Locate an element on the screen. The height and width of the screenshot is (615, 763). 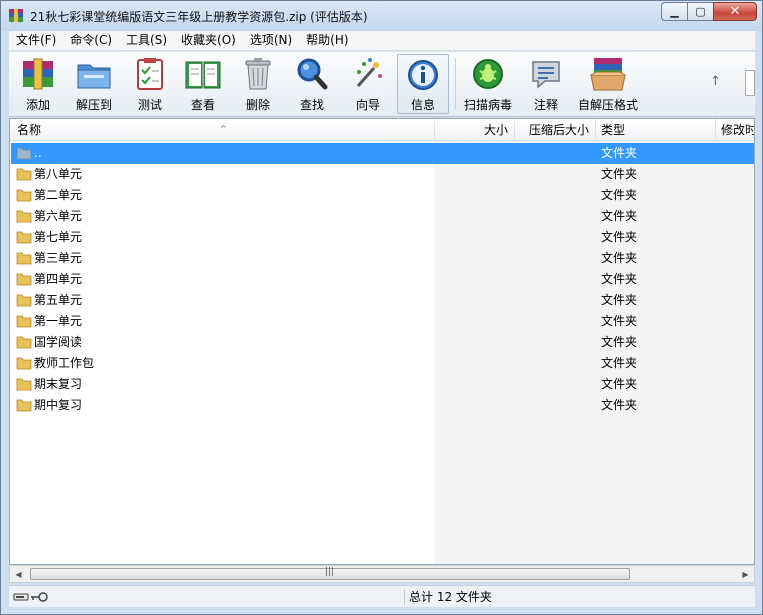
row-name: 第七单元 is located at coordinates (58, 237).